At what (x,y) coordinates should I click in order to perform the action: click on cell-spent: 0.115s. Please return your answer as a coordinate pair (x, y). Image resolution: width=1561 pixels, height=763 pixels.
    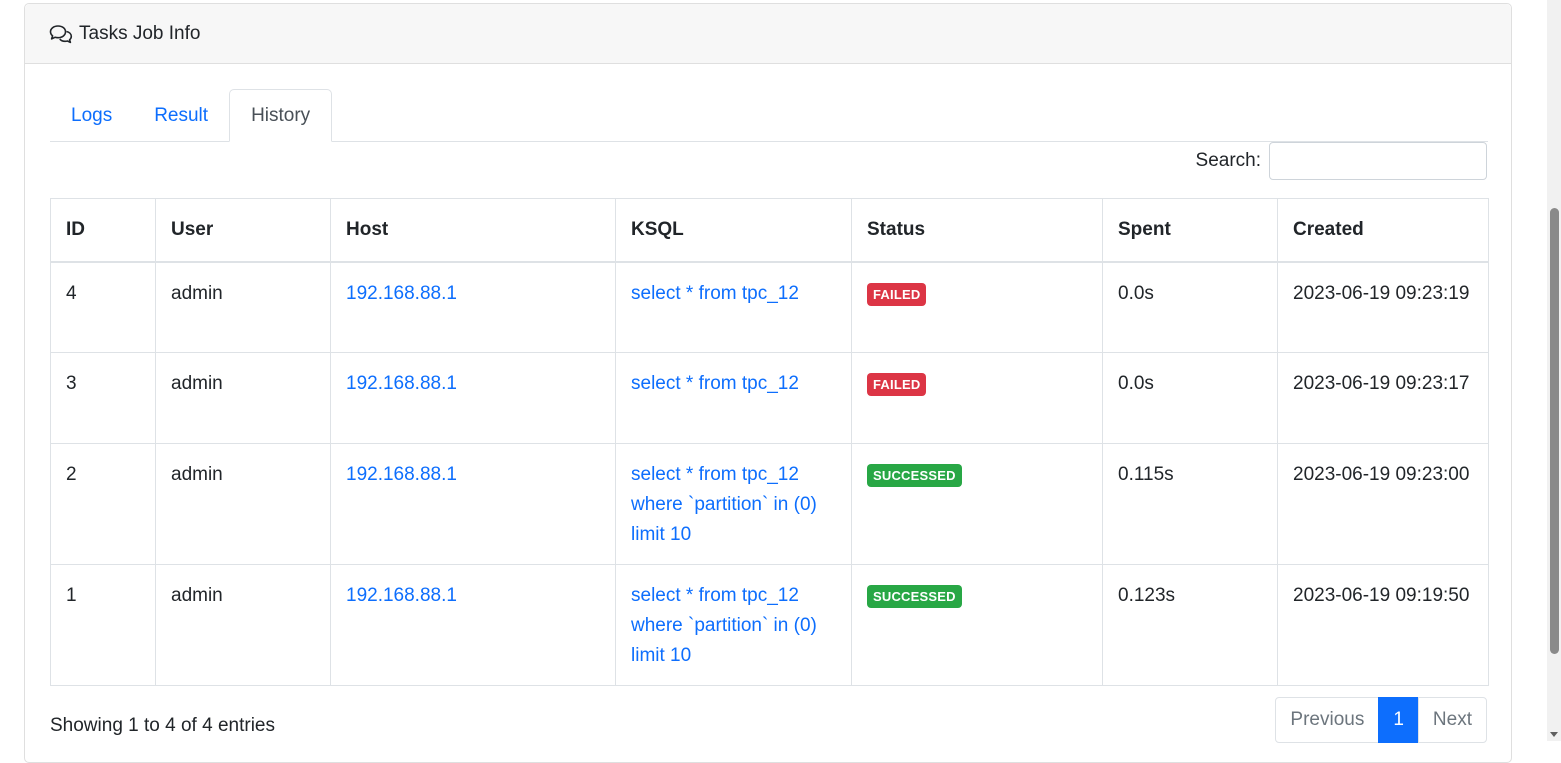
    Looking at the image, I should click on (1190, 504).